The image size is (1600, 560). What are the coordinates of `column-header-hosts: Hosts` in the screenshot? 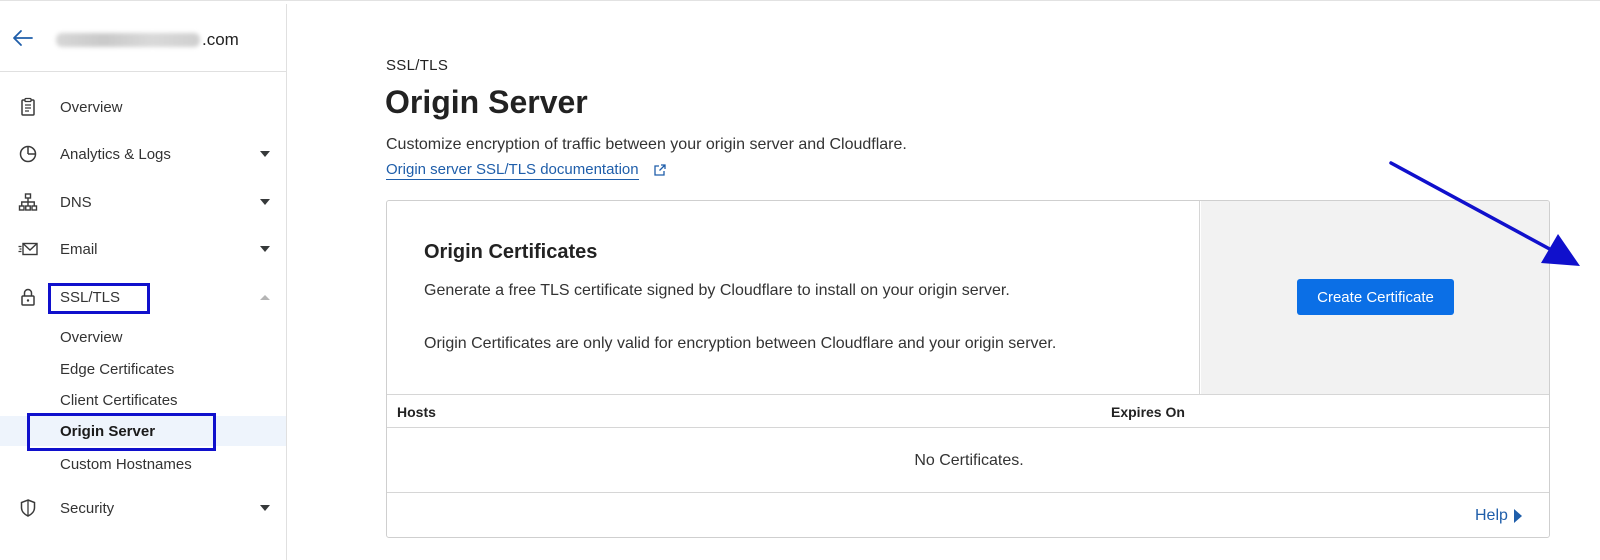 It's located at (416, 412).